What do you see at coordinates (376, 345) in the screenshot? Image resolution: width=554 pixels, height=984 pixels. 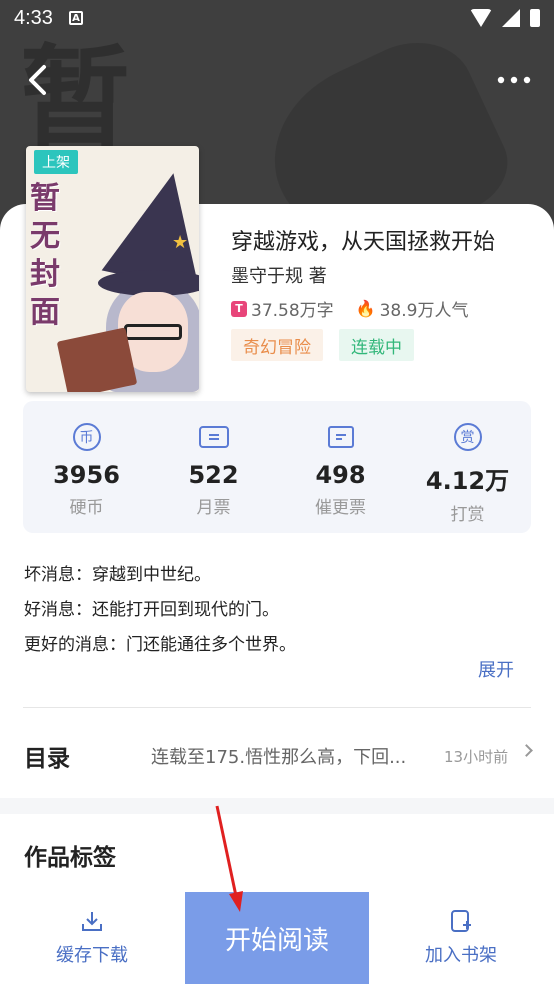 I see `status-tag: 连载中` at bounding box center [376, 345].